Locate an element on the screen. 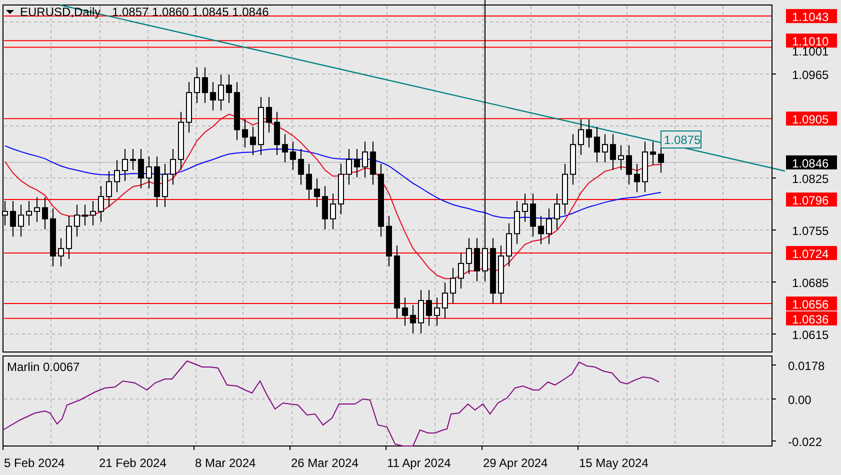 The height and width of the screenshot is (475, 841). price-tick-label: 1.0685 is located at coordinates (810, 283).